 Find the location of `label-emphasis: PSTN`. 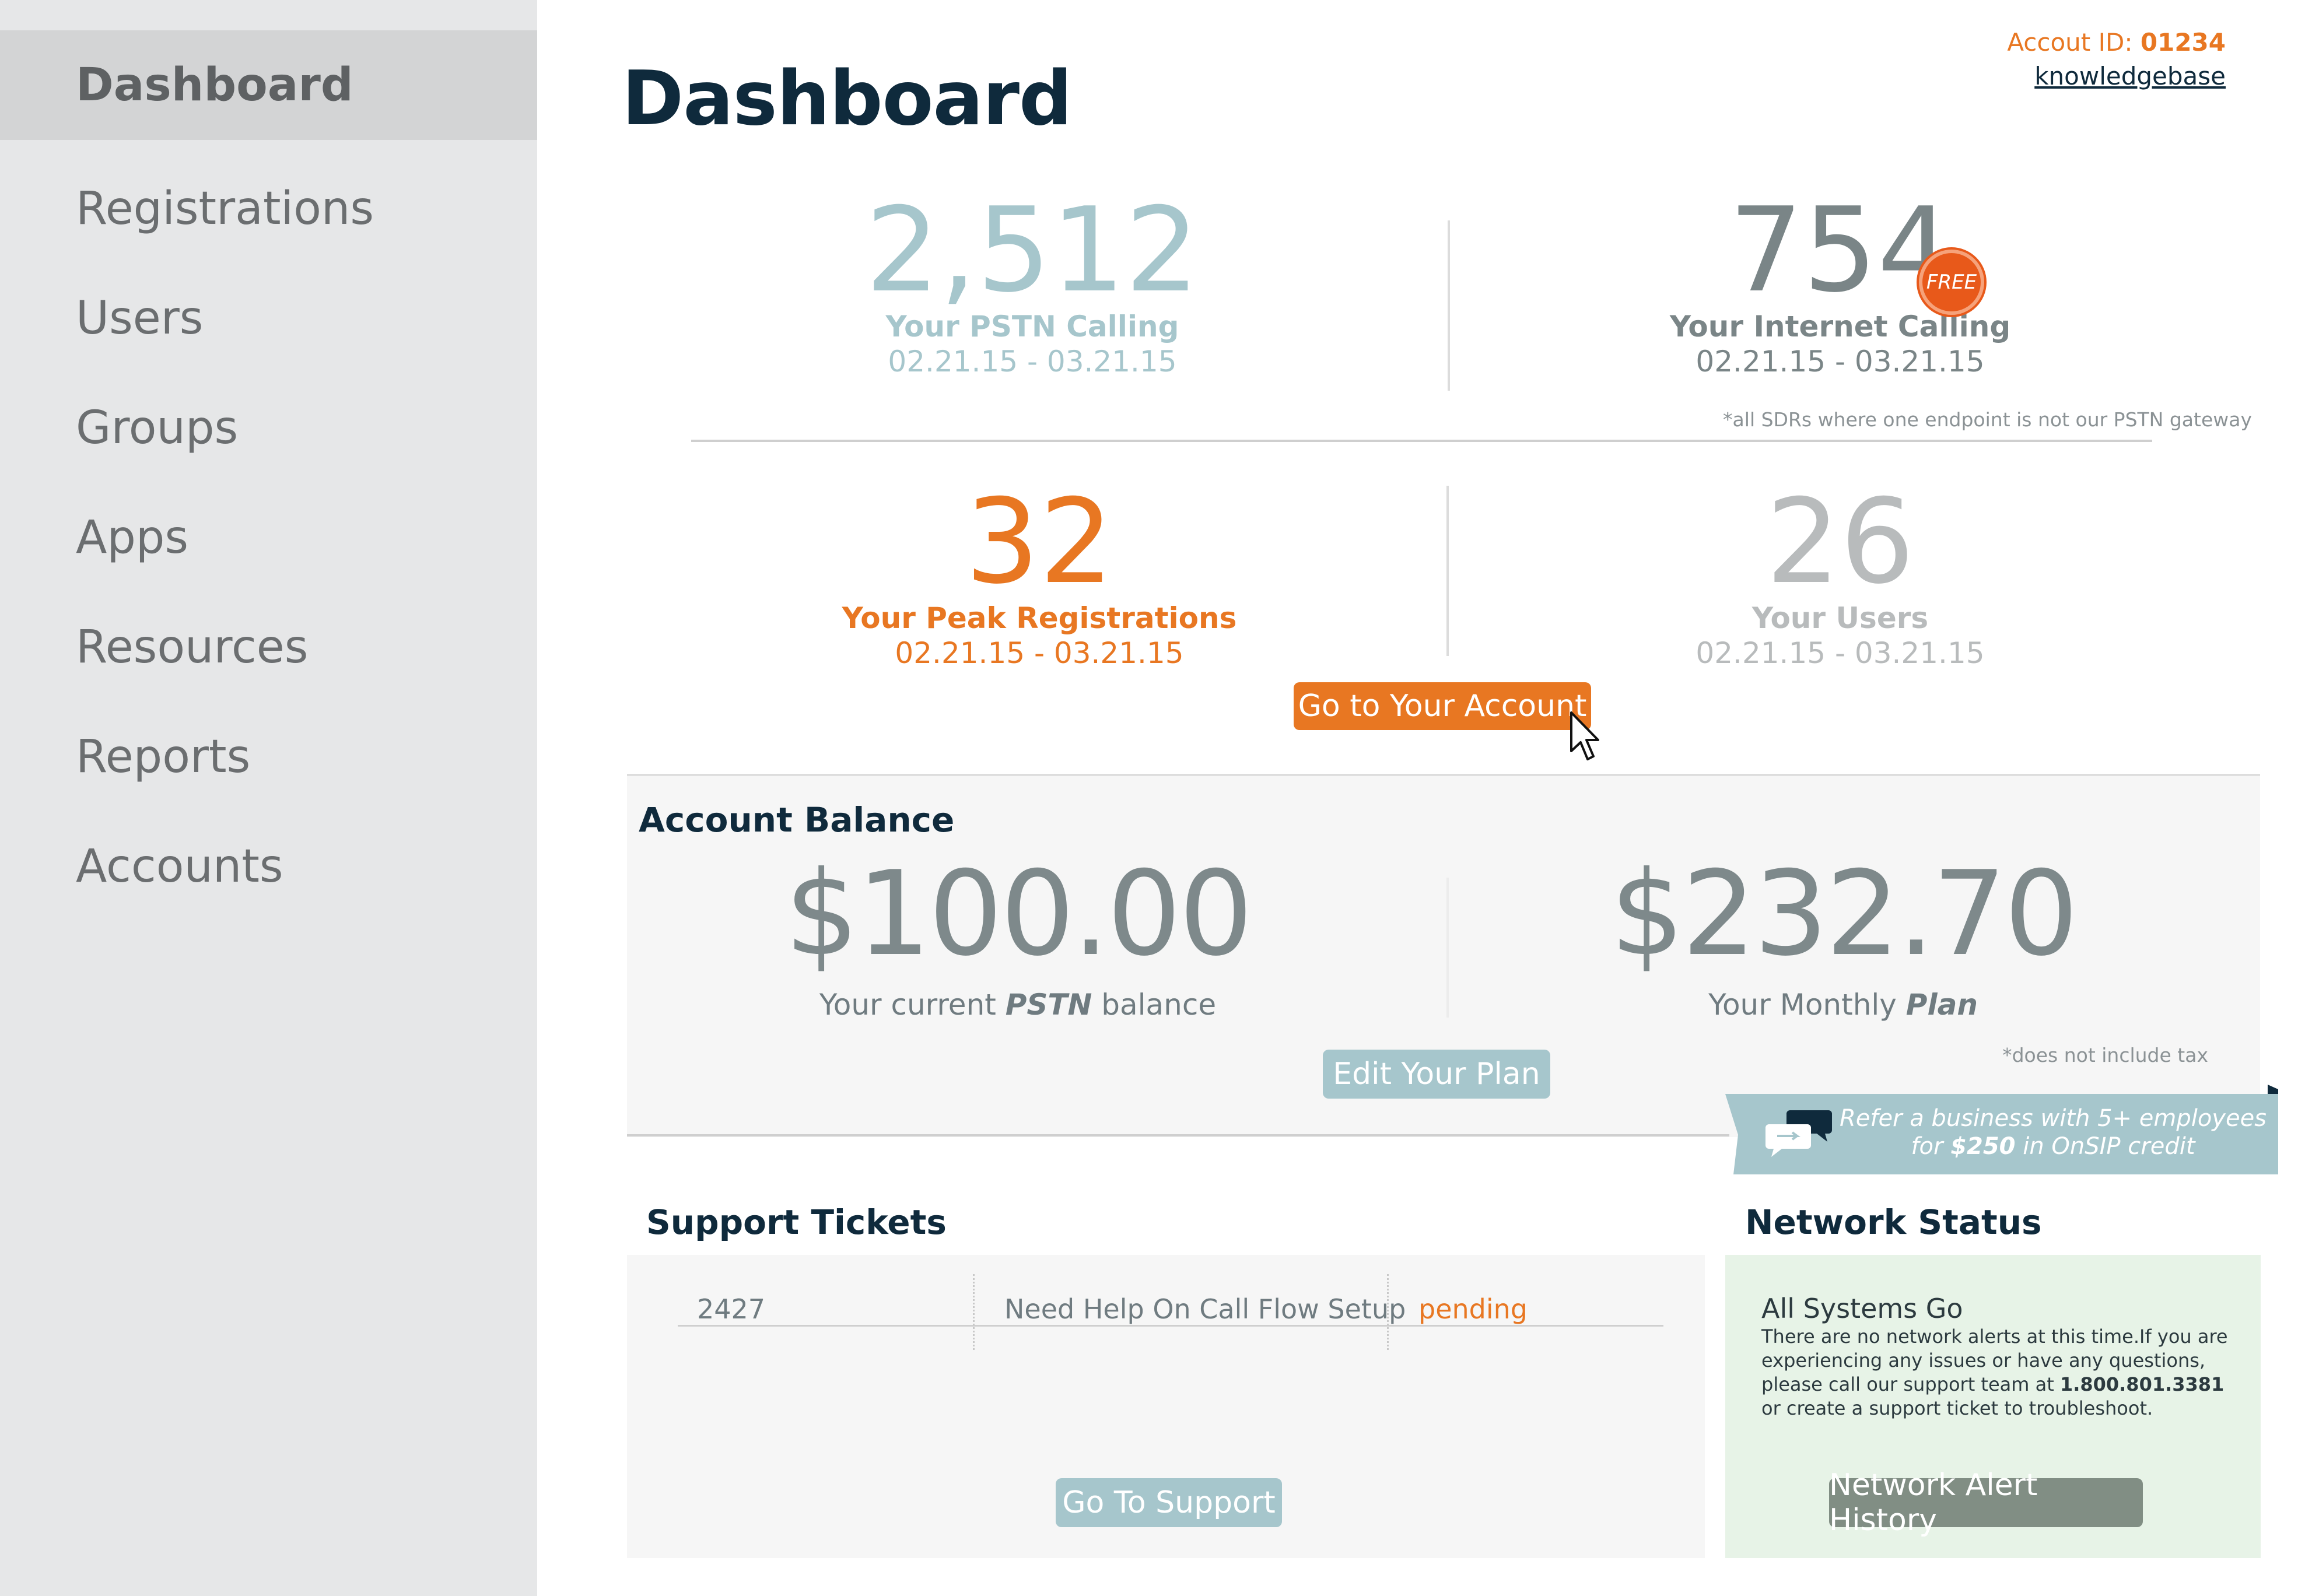

label-emphasis: PSTN is located at coordinates (1048, 1005).